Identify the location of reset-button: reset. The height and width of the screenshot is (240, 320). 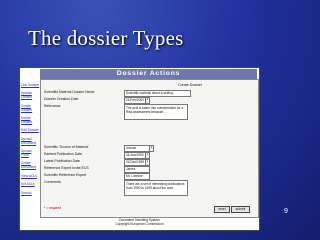
(222, 209).